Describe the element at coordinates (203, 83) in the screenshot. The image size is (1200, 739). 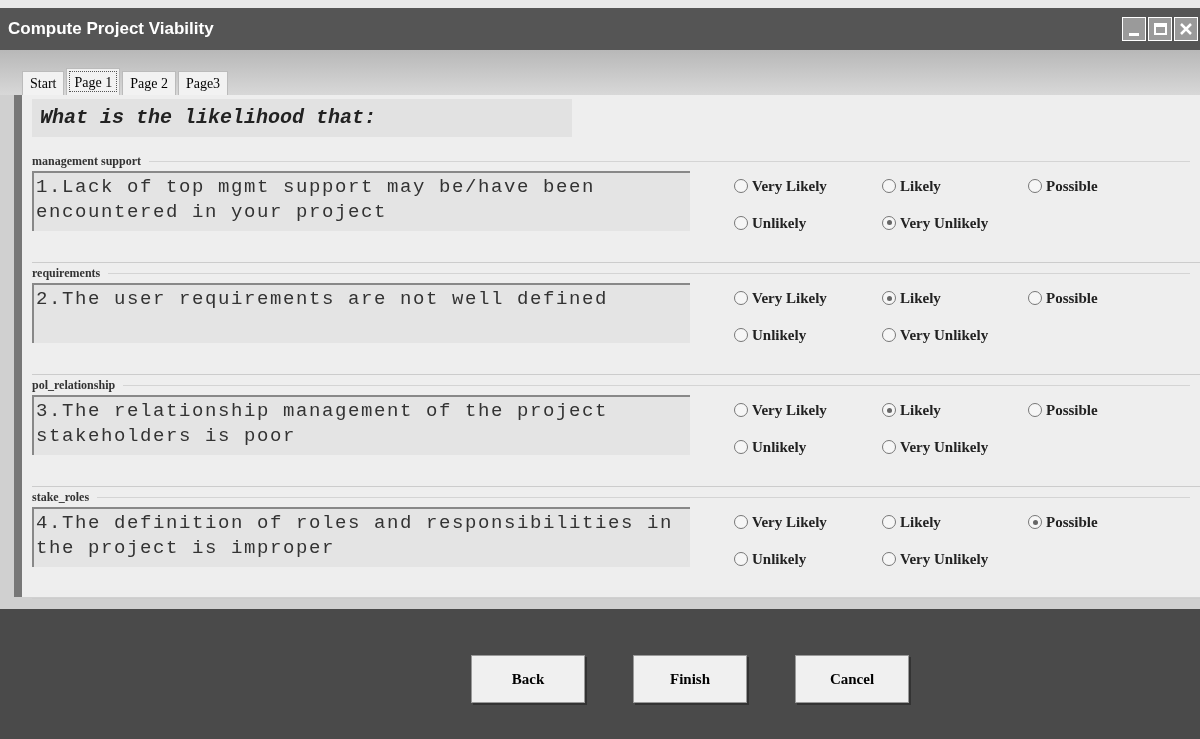
I see `tab: Page3` at that location.